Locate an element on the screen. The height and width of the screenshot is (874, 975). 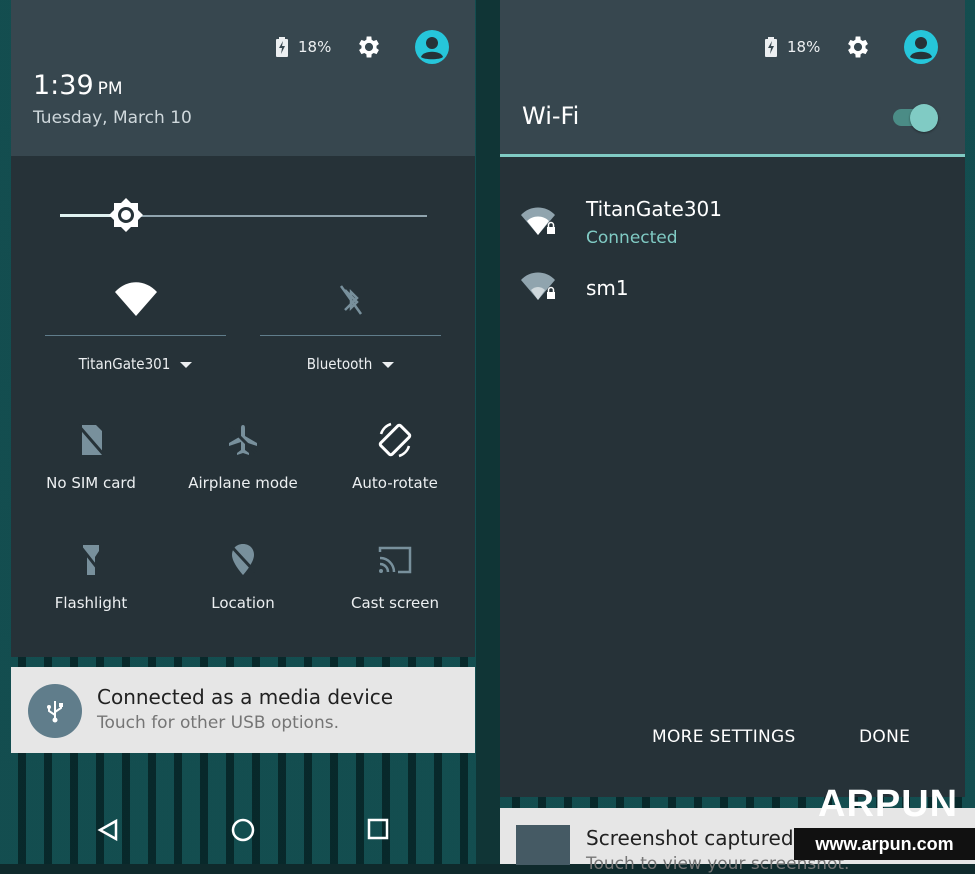
brightness-slider-thumb is located at coordinates (126, 215).